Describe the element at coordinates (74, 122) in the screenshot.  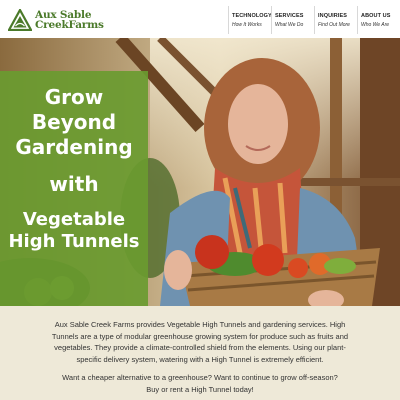
I see `hero-headline-line: Beyond` at that location.